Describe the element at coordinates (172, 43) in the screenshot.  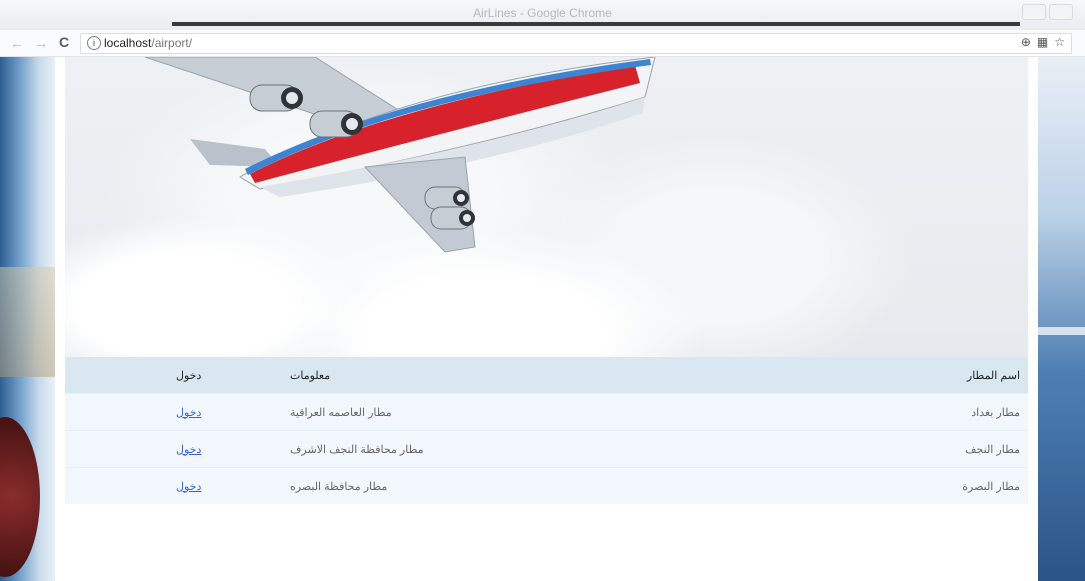
I see `url-path: /airport/` at that location.